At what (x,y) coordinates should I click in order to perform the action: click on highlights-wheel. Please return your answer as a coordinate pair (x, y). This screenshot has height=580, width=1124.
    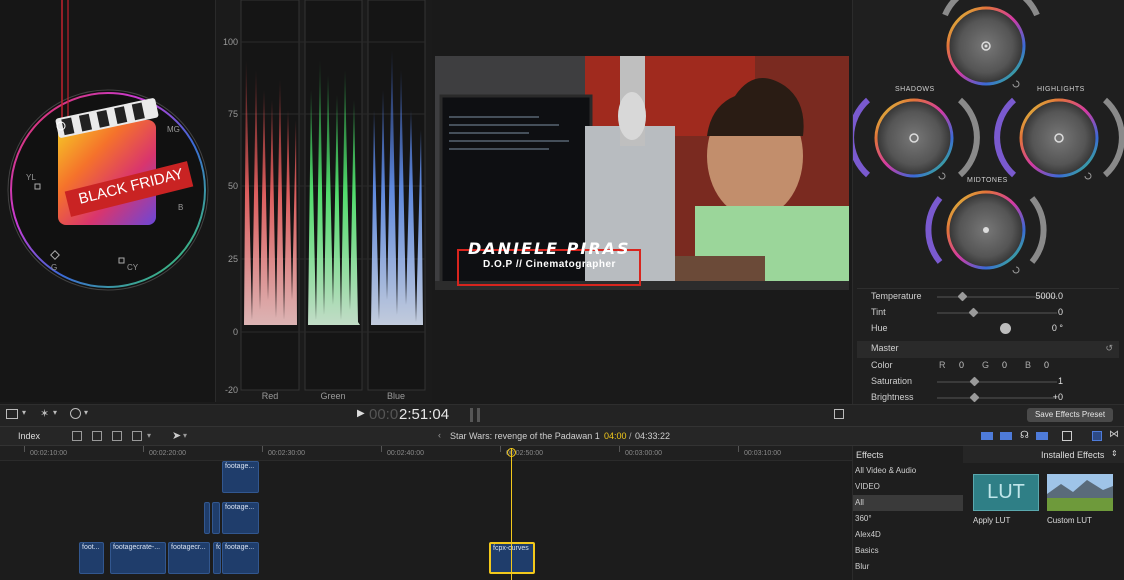
    Looking at the image, I should click on (1059, 137).